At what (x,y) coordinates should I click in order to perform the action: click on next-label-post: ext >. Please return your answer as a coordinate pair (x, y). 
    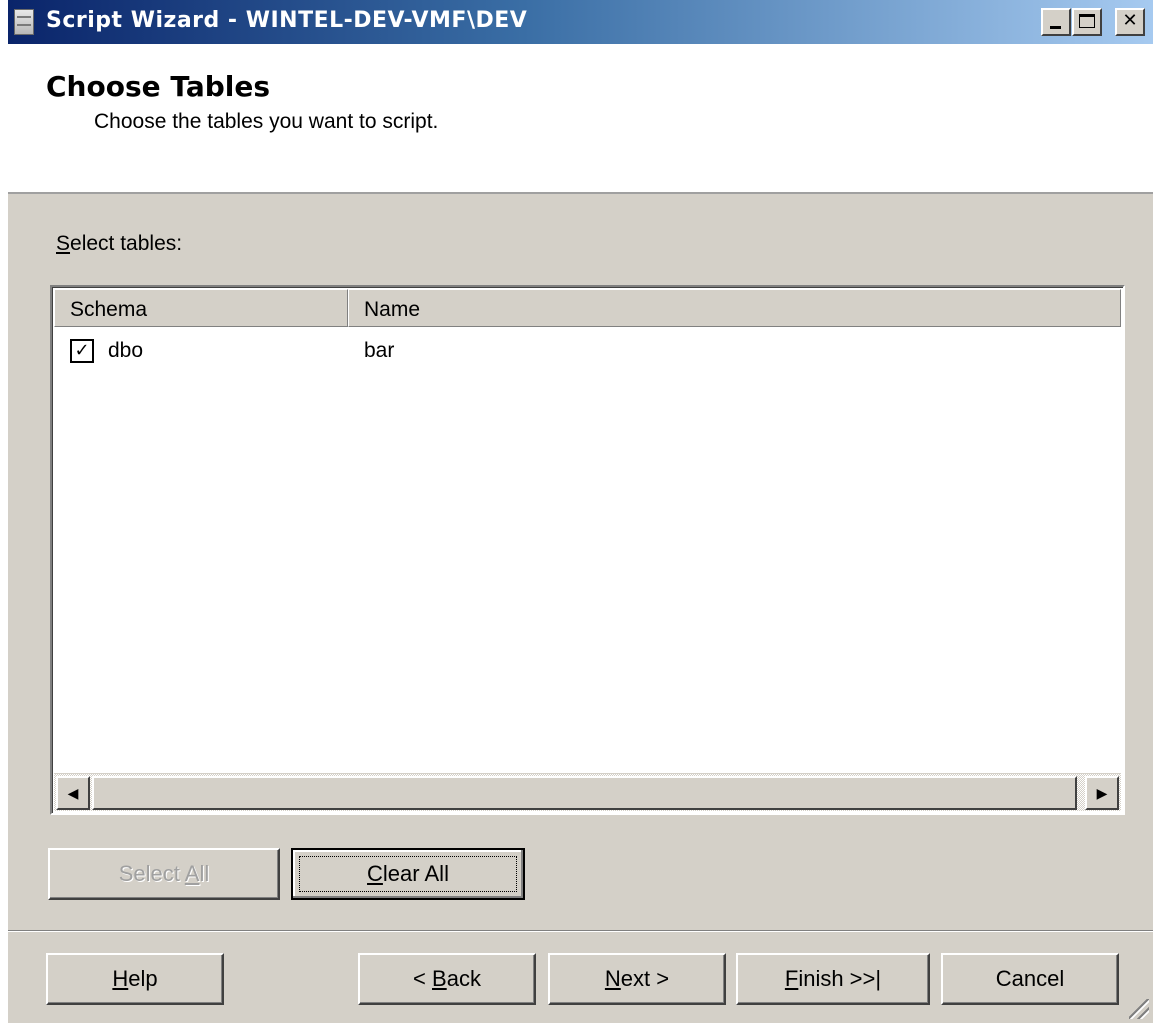
    Looking at the image, I should click on (645, 978).